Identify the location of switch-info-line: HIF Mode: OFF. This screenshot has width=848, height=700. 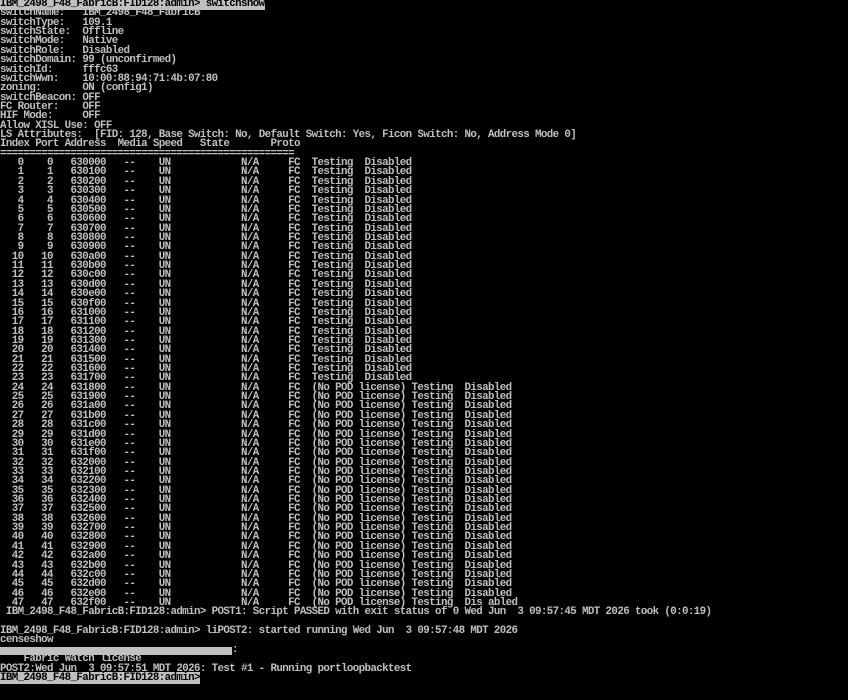
(424, 116).